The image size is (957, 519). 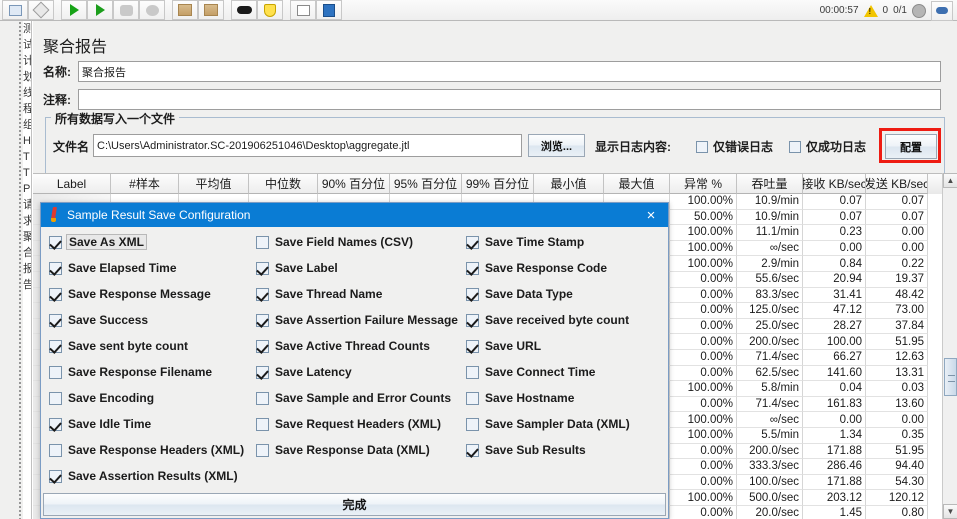 I want to click on table-column-header: 90% 百分位, so click(x=354, y=184).